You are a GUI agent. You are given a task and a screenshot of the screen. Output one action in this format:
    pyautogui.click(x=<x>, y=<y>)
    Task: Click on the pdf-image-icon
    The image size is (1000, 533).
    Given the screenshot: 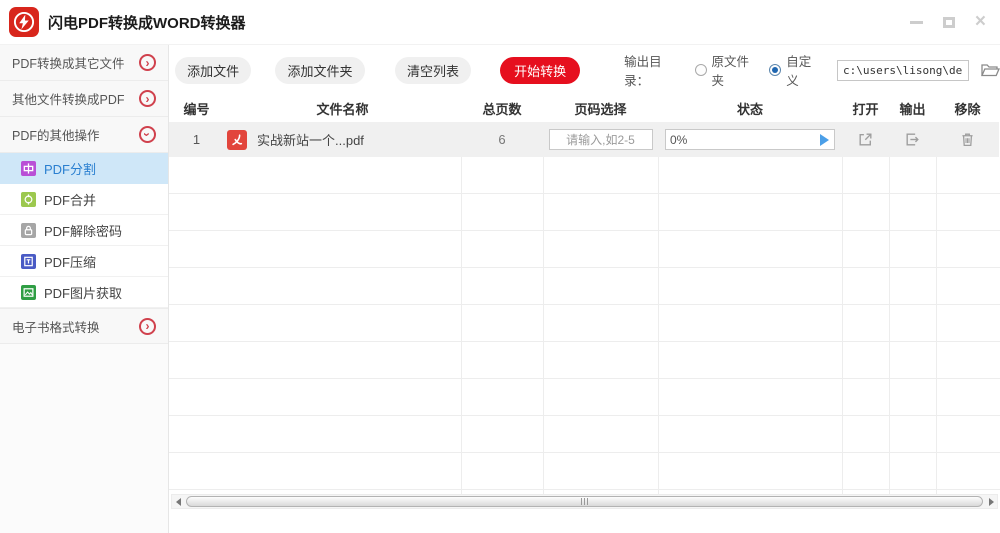 What is the action you would take?
    pyautogui.click(x=28, y=292)
    